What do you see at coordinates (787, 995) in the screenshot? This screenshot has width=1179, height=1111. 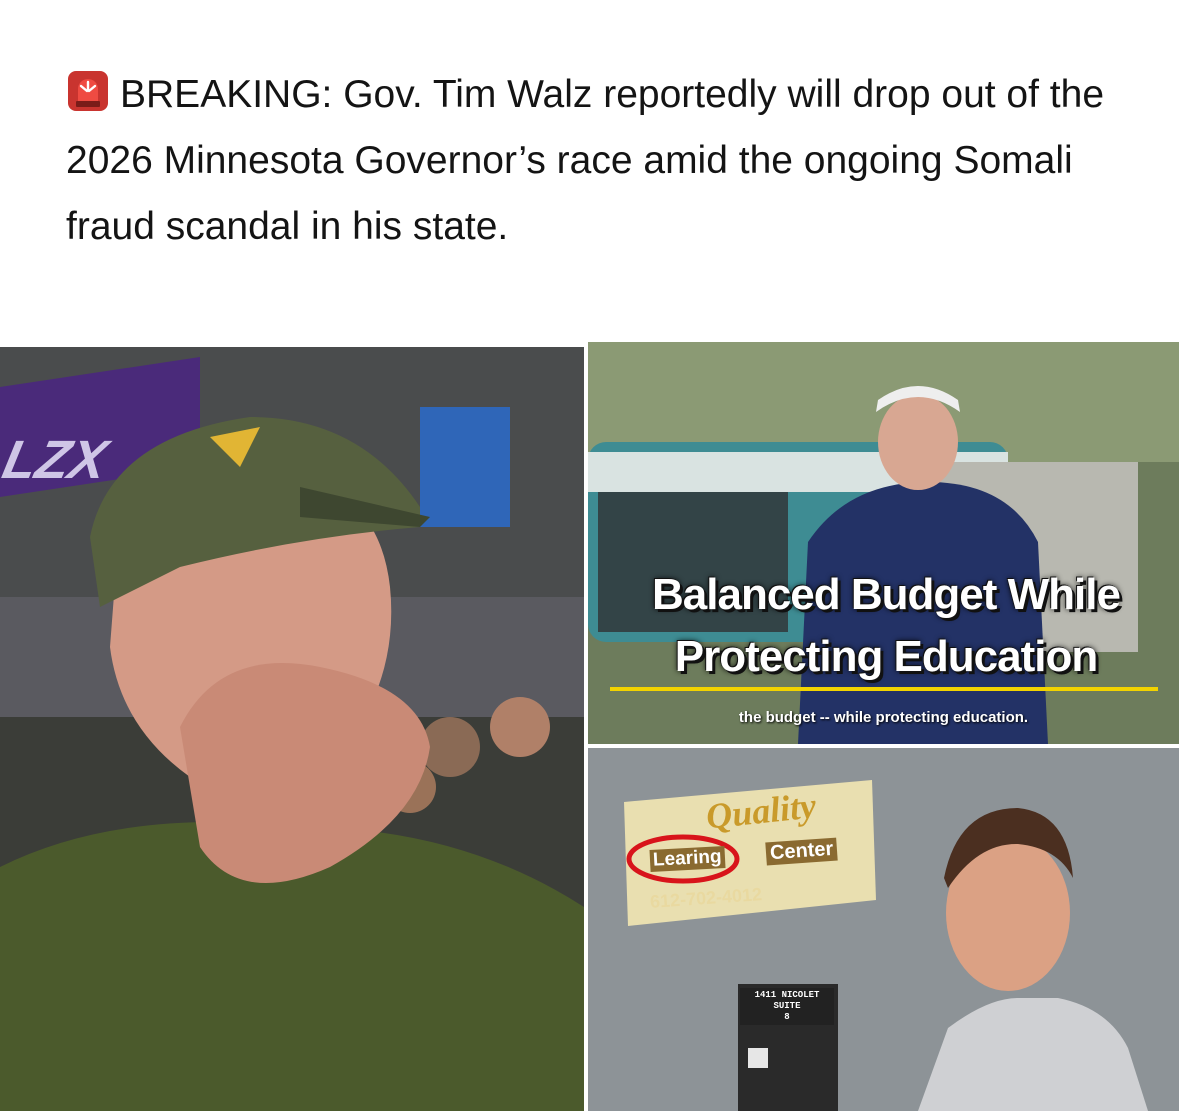 I see `address-line1: 1411 NICOLET` at bounding box center [787, 995].